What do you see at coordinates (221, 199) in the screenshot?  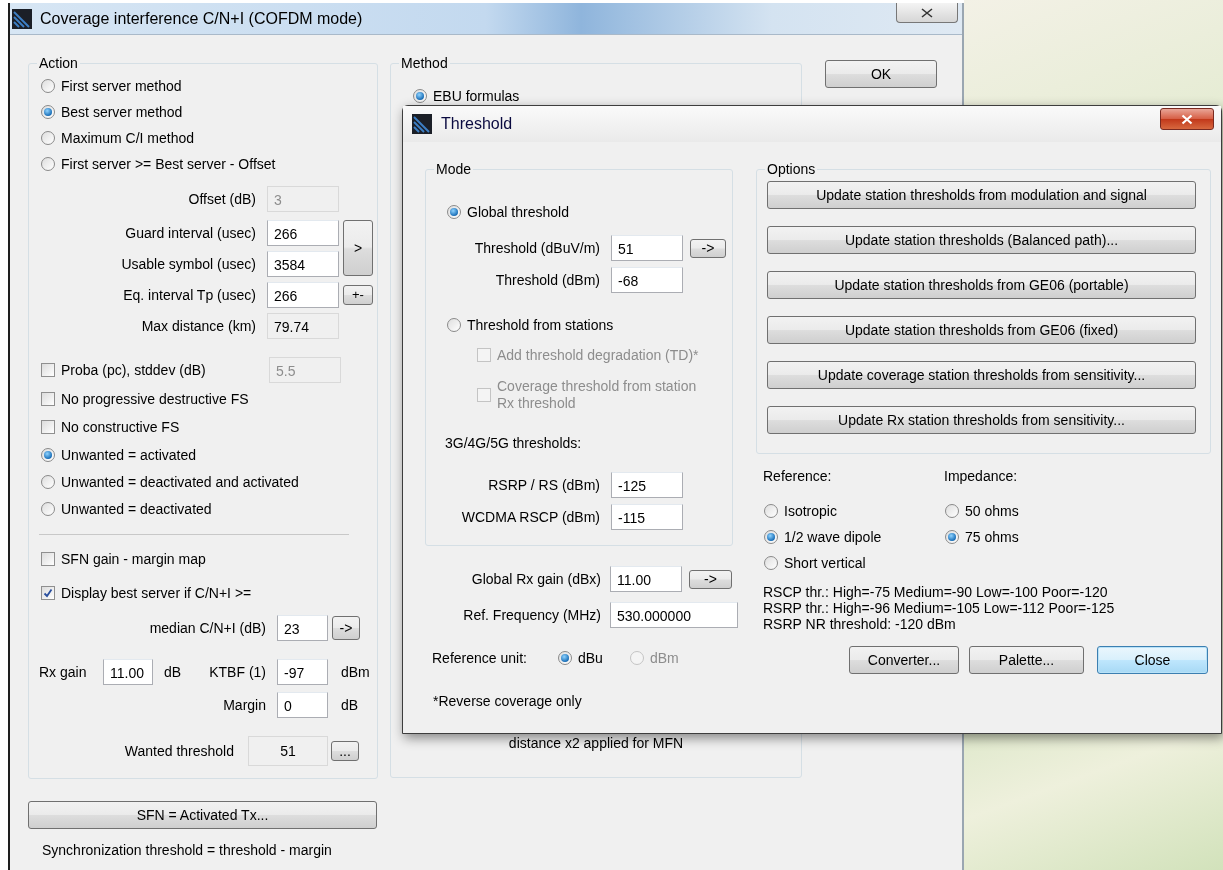 I see `field-label: Offset (dB)` at bounding box center [221, 199].